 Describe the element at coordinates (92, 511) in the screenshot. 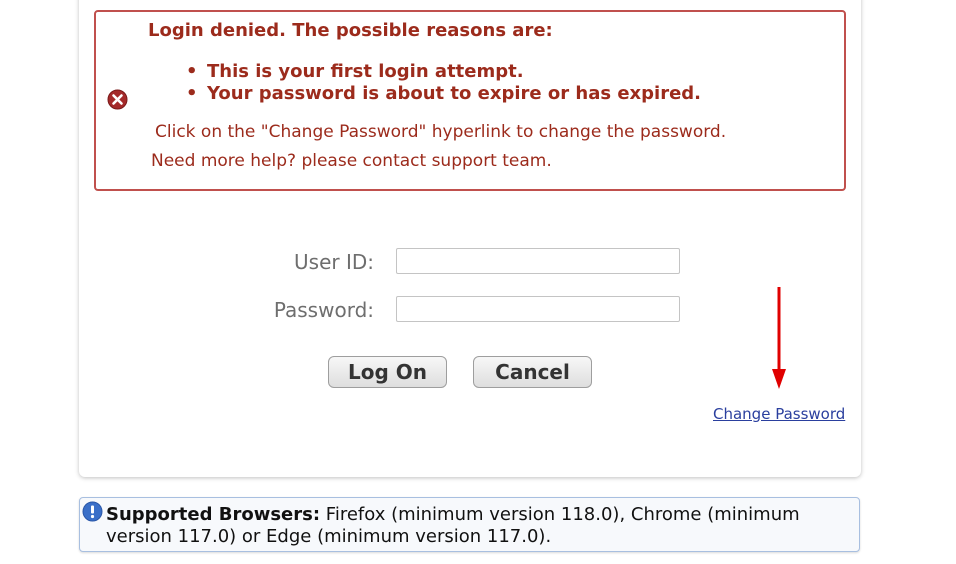

I see `info-exclamation-icon` at that location.